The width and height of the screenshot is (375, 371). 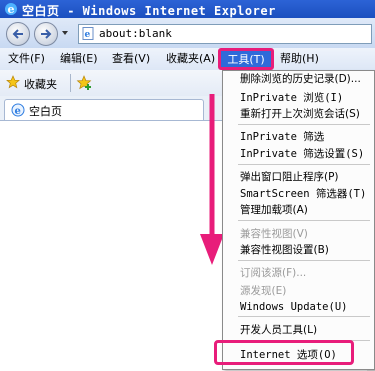 I want to click on add-favorite-icon, so click(x=85, y=83).